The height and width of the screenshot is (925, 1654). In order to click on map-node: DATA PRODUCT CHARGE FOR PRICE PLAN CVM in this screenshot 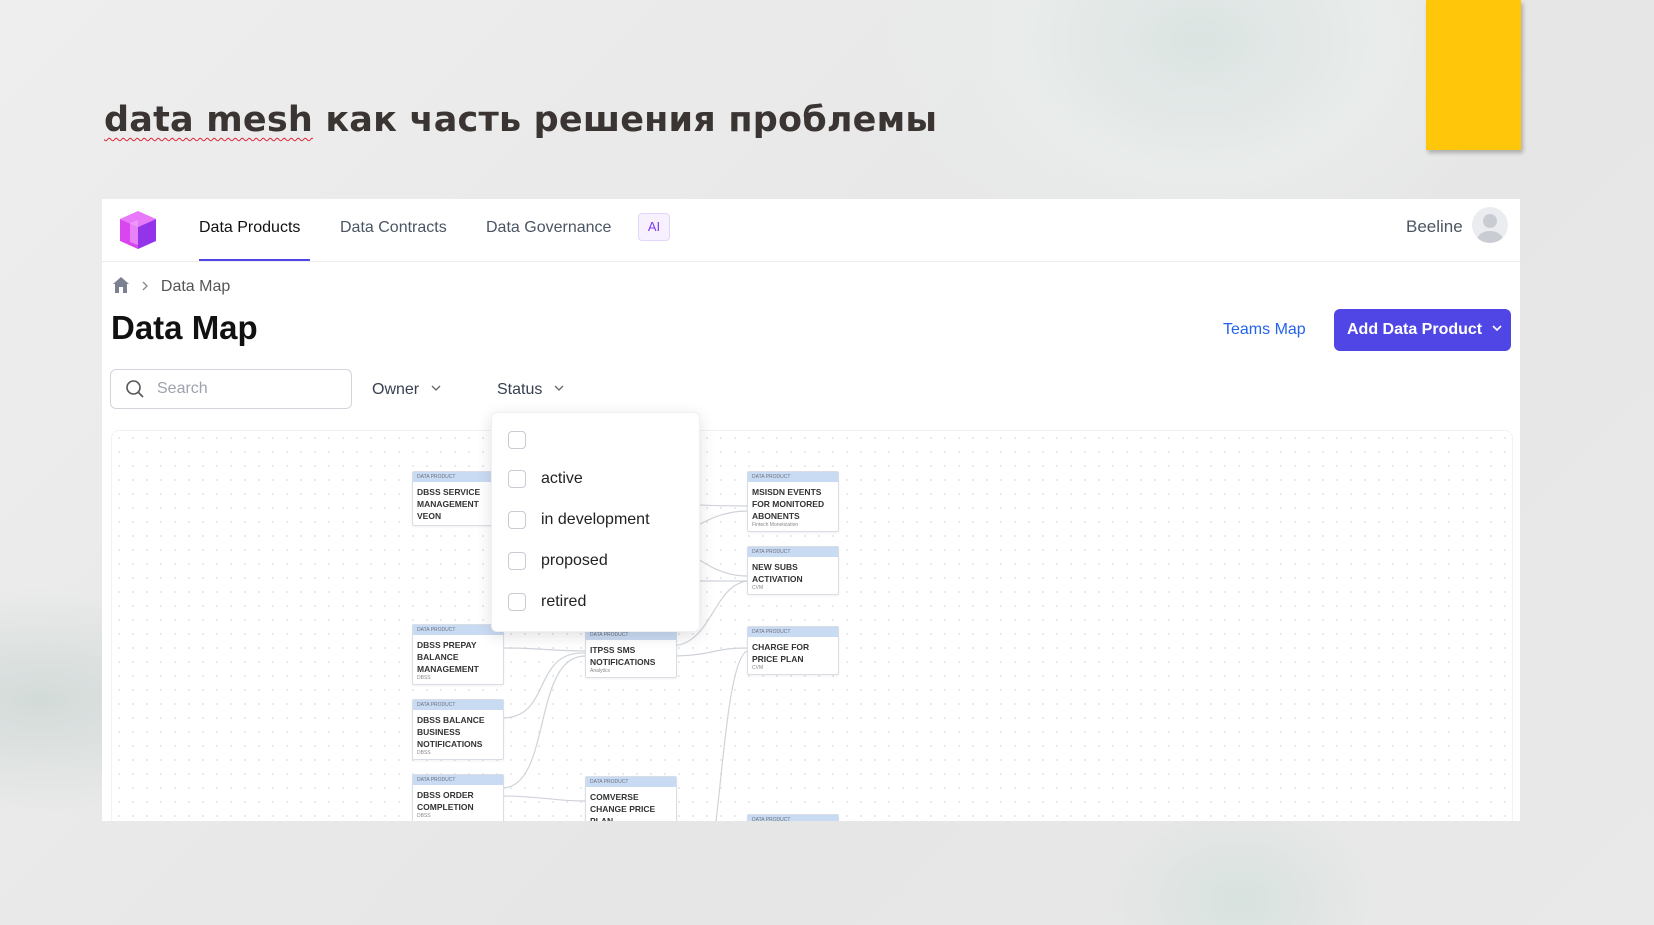, I will do `click(793, 650)`.